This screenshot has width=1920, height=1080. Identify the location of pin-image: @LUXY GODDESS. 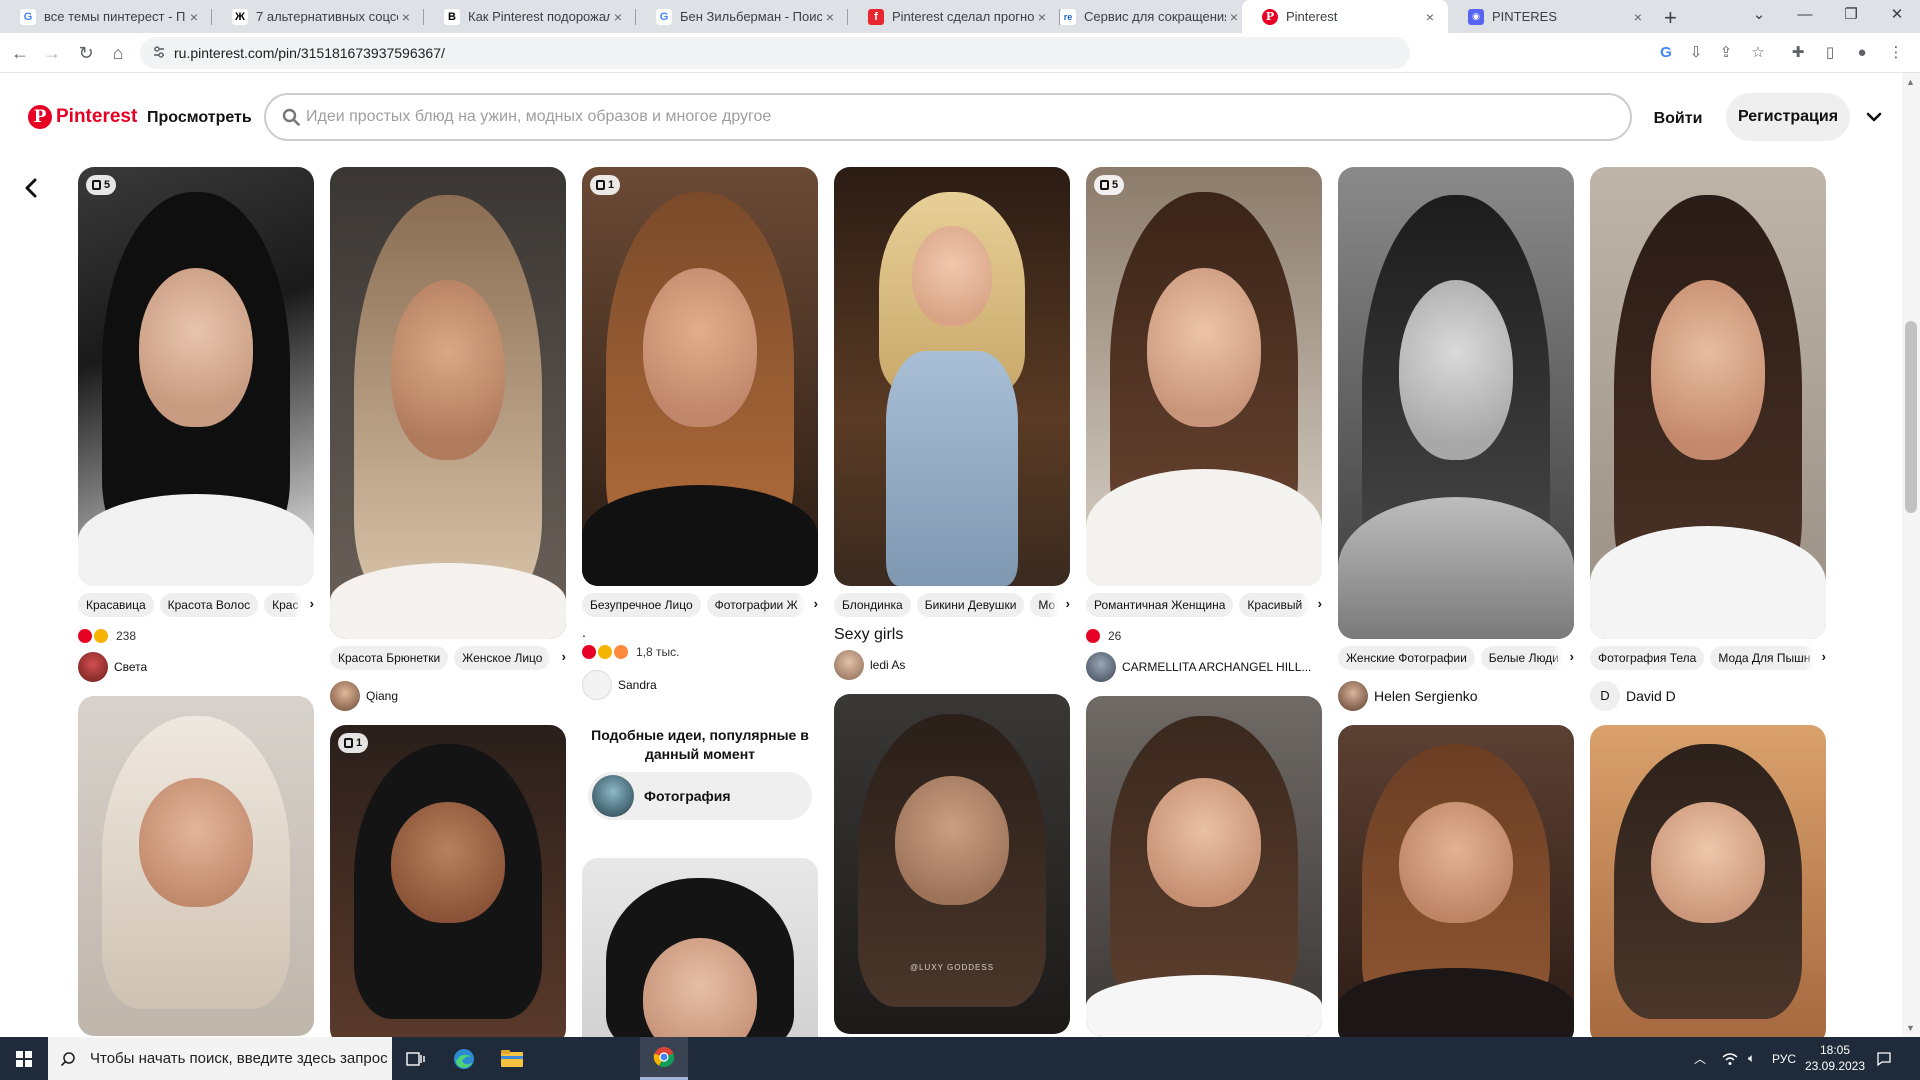
(952, 864).